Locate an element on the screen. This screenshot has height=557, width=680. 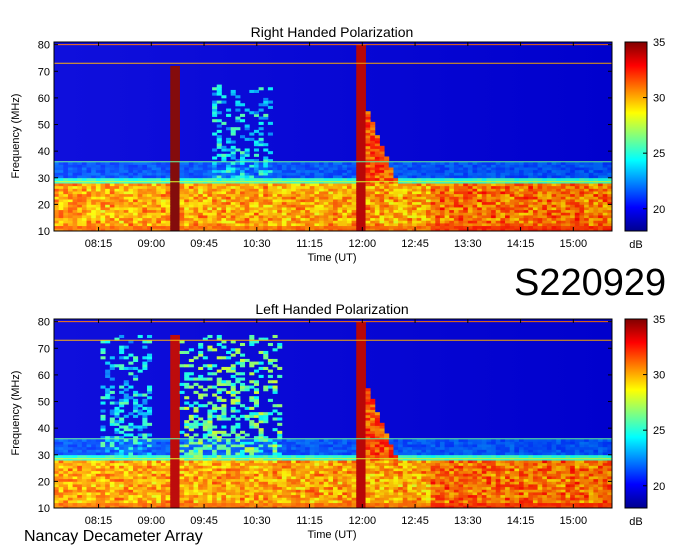
y-tick-label: 70 is located at coordinates (44, 72).